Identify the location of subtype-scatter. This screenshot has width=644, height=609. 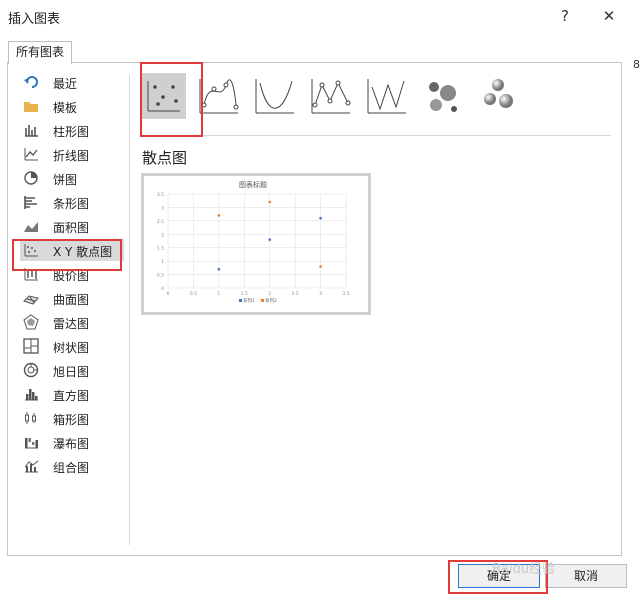
(163, 96).